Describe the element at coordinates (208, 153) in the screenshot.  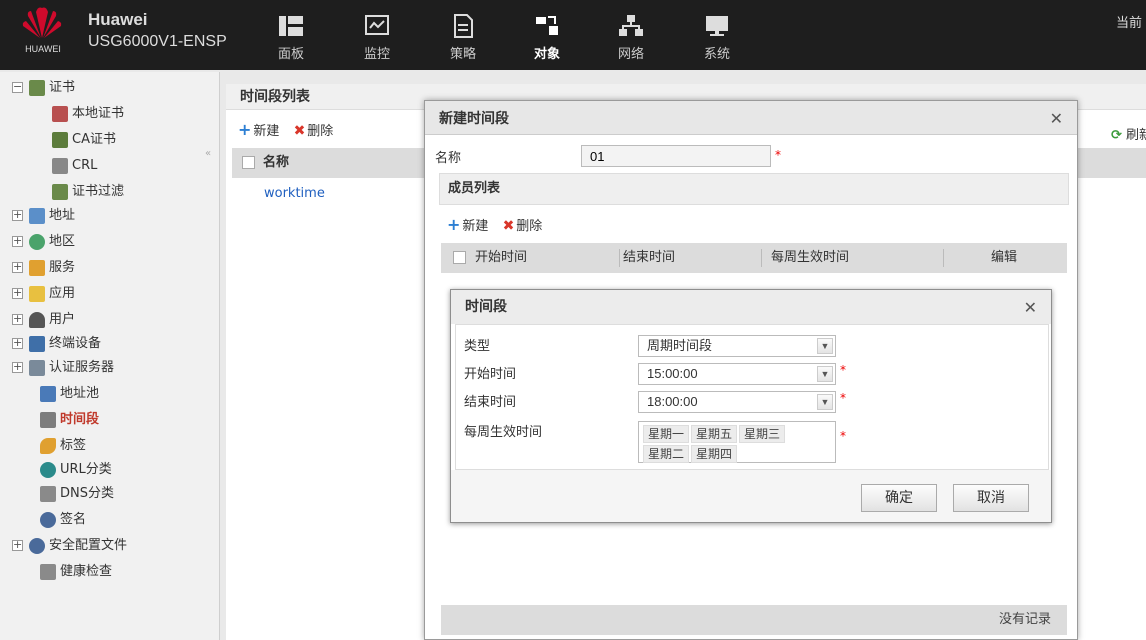
I see `collapse-sidebar-icon: «` at that location.